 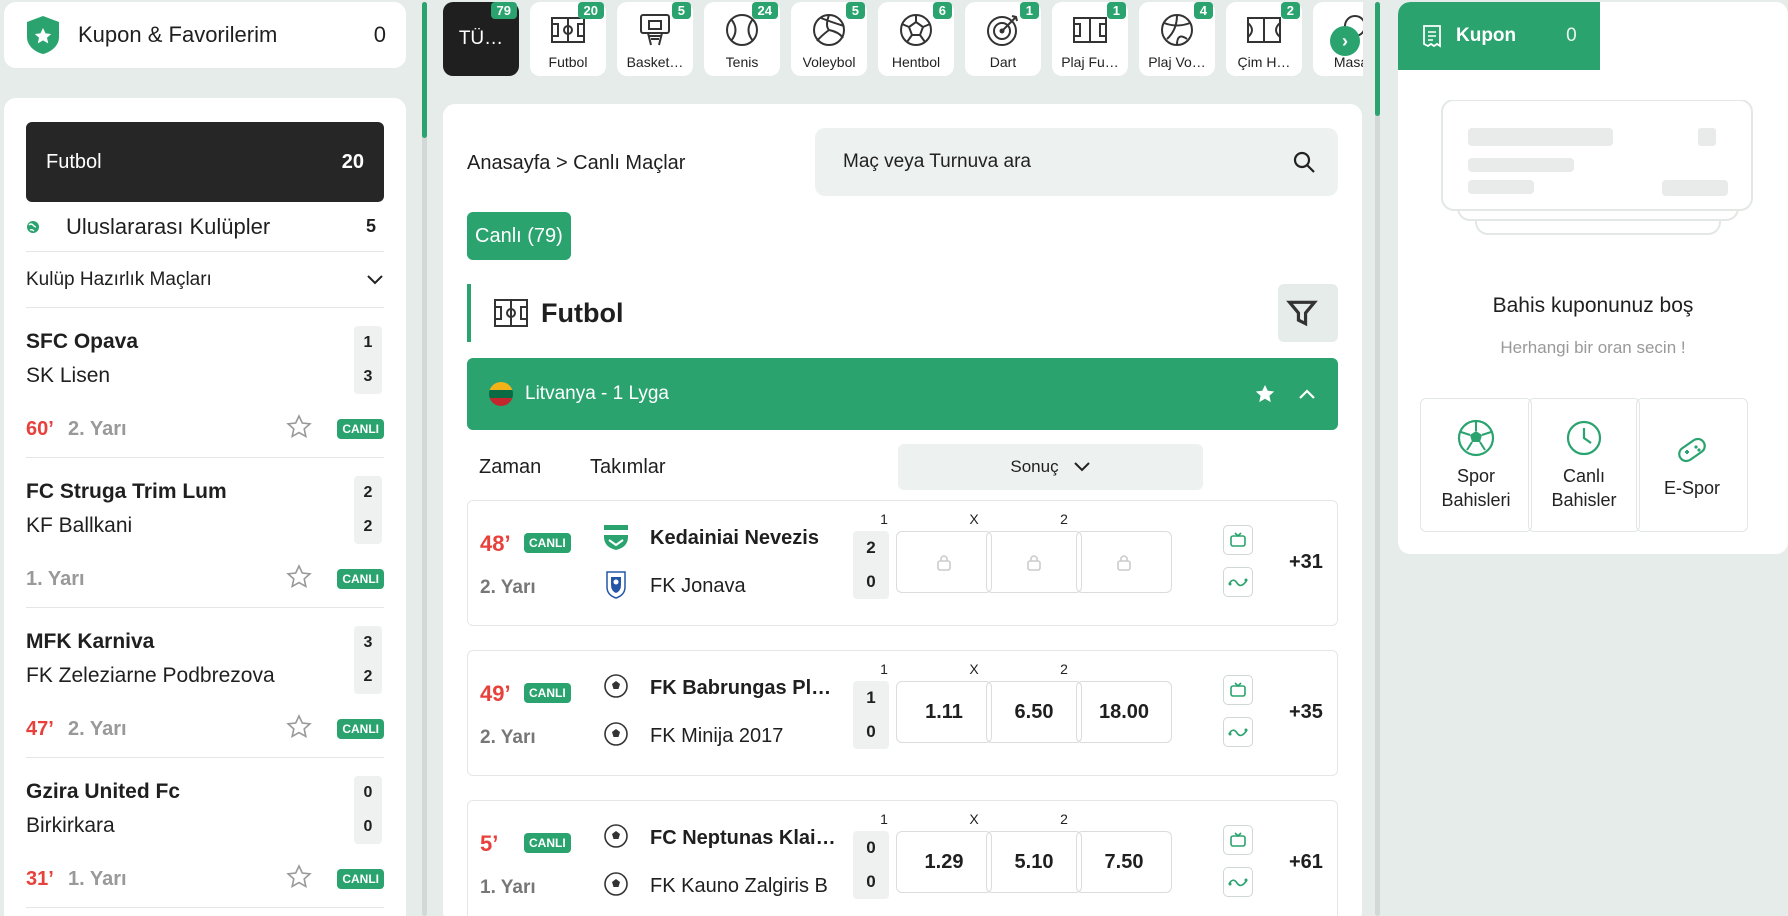 What do you see at coordinates (82, 341) in the screenshot?
I see `home-team: SFC Opava` at bounding box center [82, 341].